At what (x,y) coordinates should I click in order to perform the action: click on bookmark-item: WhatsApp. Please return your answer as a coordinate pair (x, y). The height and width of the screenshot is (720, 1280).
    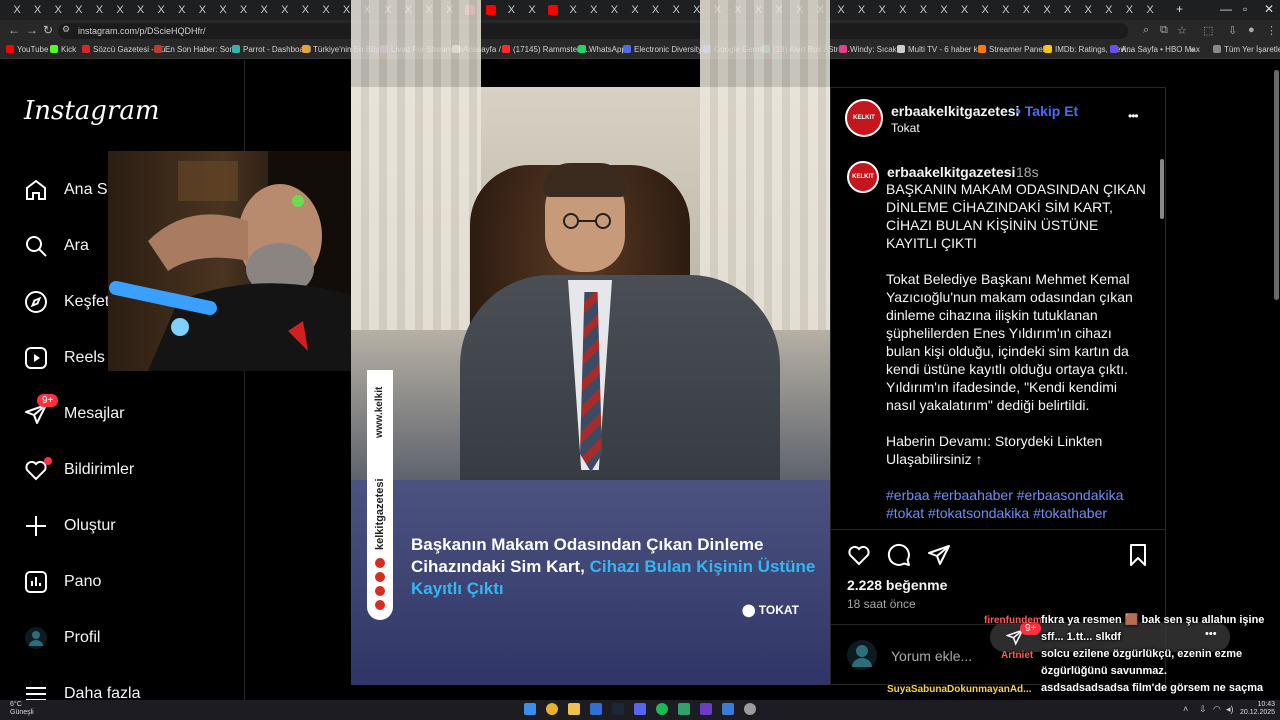
    Looking at the image, I should click on (602, 50).